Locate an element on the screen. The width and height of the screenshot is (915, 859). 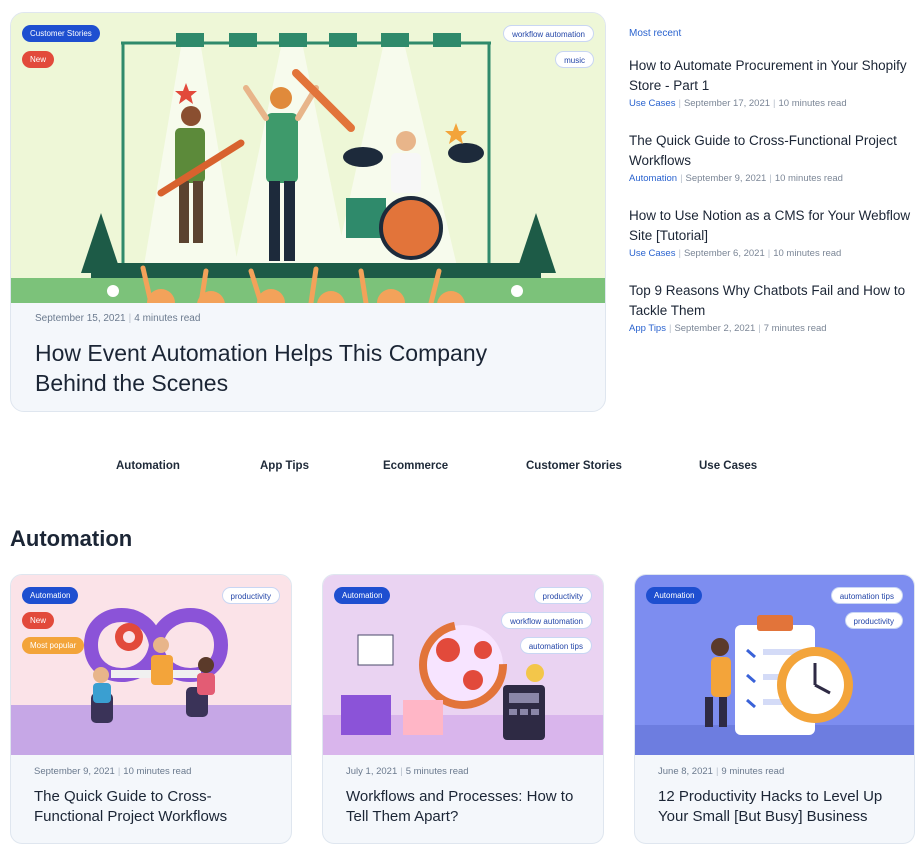
recent-item-read-time: 7 minutes read is located at coordinates (795, 328).